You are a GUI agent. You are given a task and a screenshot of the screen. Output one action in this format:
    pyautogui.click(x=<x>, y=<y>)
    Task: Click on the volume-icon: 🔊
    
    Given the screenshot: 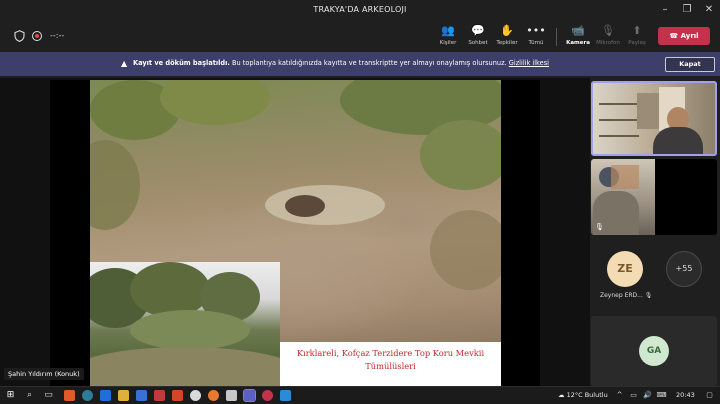 What is the action you would take?
    pyautogui.click(x=647, y=395)
    